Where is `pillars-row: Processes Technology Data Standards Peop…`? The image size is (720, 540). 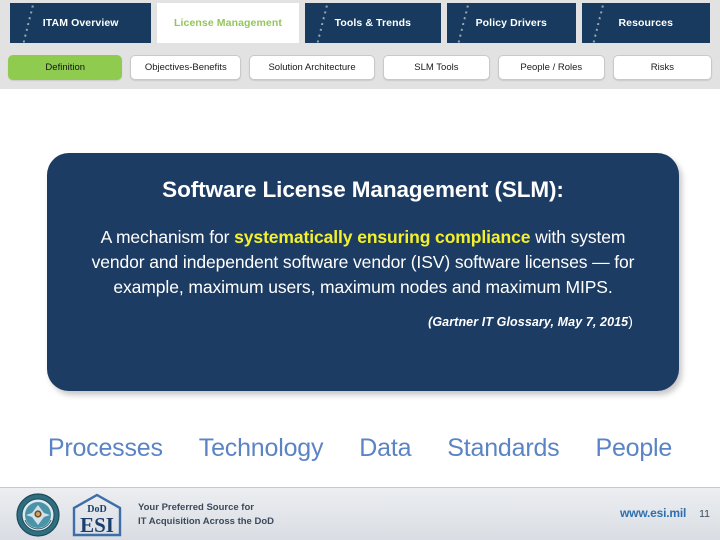
pillars-row: Processes Technology Data Standards Peop… is located at coordinates (360, 448).